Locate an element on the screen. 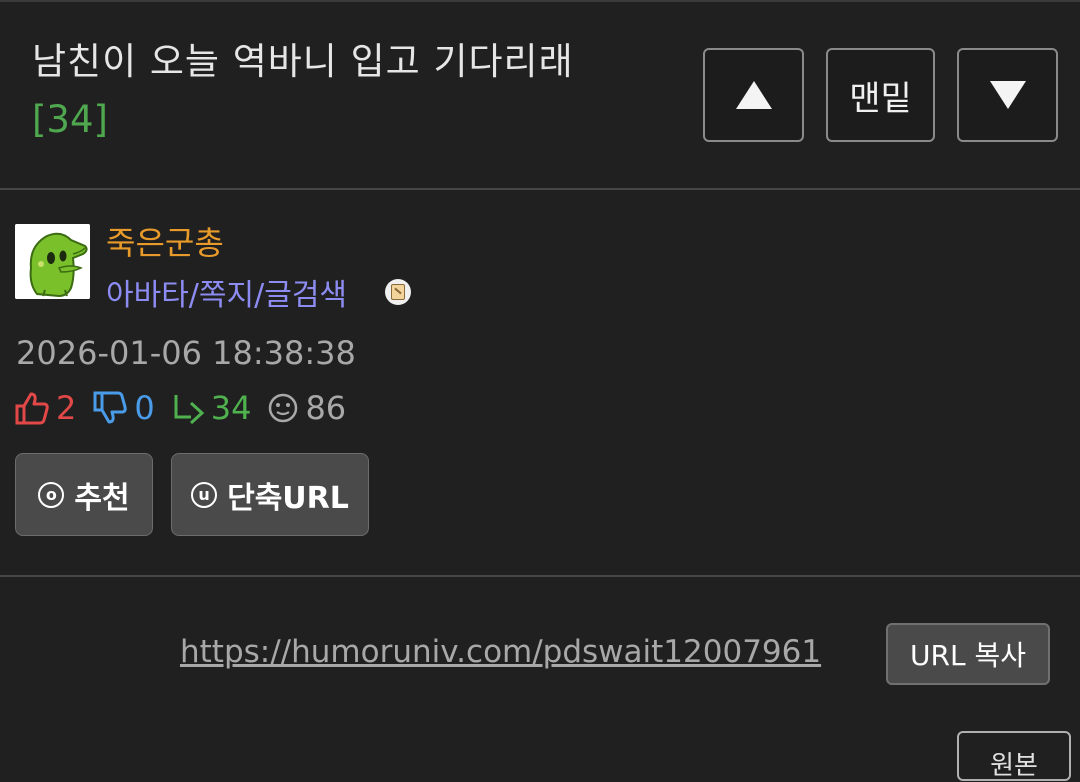 Image resolution: width=1080 pixels, height=782 pixels. scroll-up-button is located at coordinates (753, 95).